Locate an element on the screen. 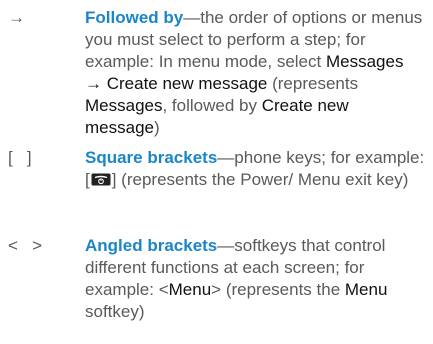 The width and height of the screenshot is (433, 344). square-brackets-symbol: [ ] is located at coordinates (20, 157).